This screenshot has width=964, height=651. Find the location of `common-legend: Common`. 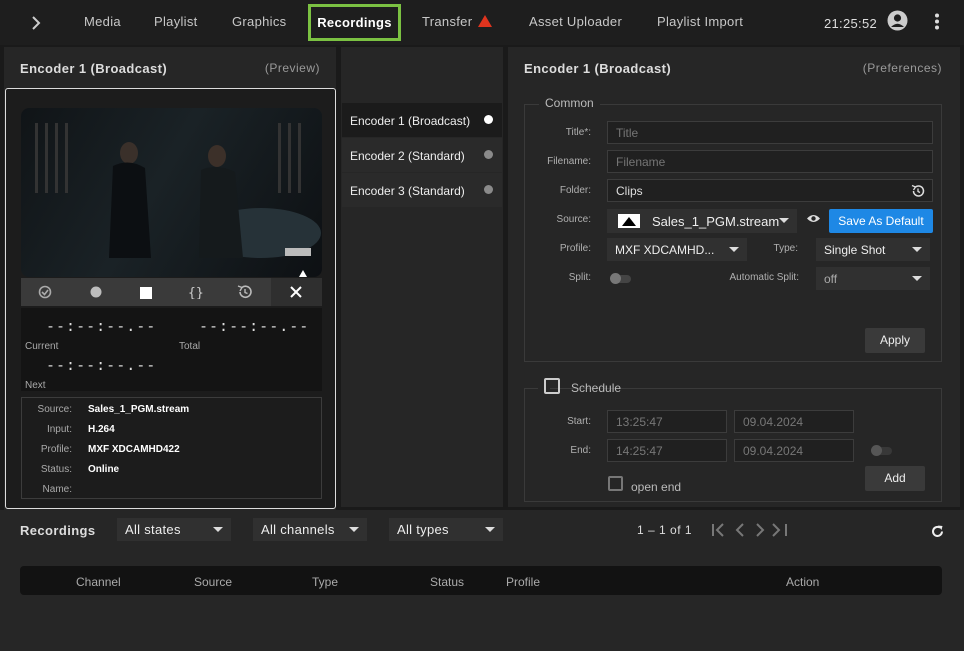

common-legend: Common is located at coordinates (569, 103).